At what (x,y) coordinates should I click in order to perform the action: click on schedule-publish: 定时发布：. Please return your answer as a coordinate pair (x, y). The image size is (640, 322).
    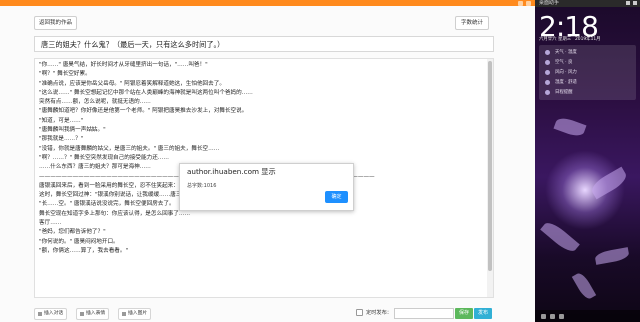
    Looking at the image, I should click on (374, 312).